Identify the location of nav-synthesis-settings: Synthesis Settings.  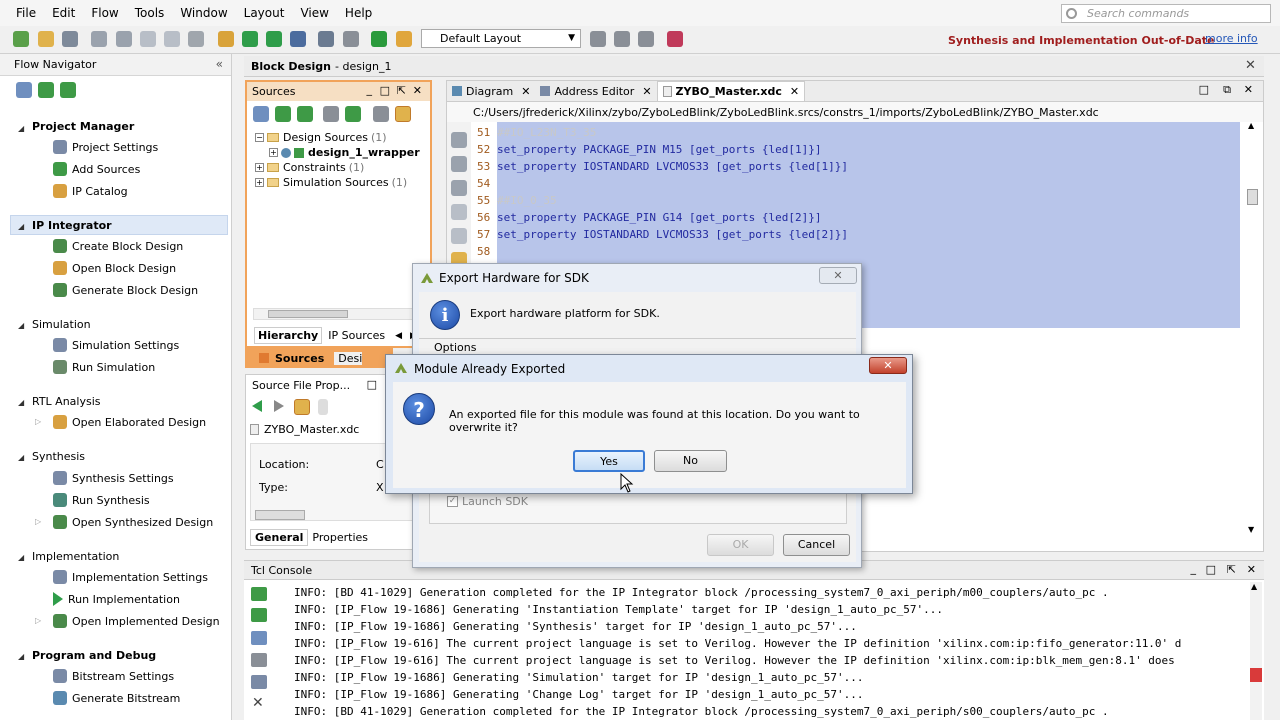
(113, 478).